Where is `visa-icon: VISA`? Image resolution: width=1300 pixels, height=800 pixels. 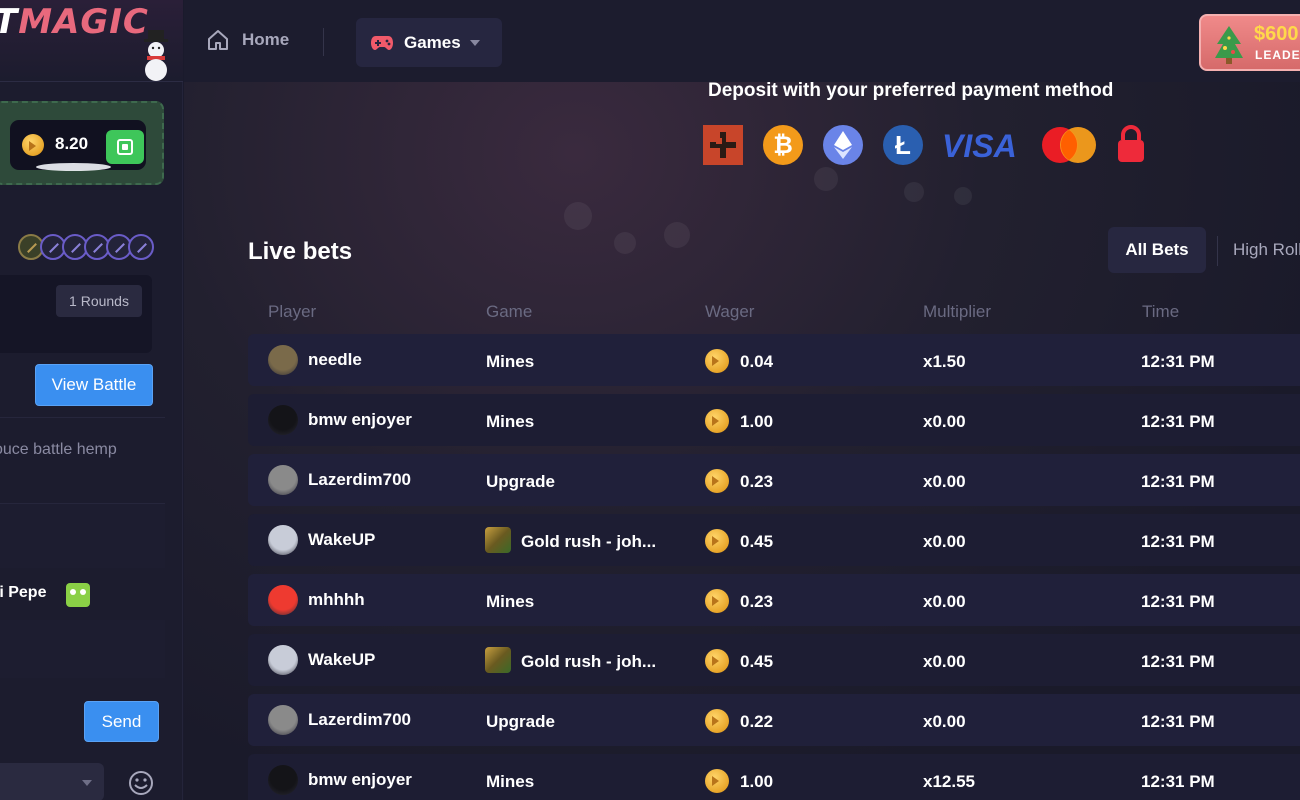 visa-icon: VISA is located at coordinates (984, 146).